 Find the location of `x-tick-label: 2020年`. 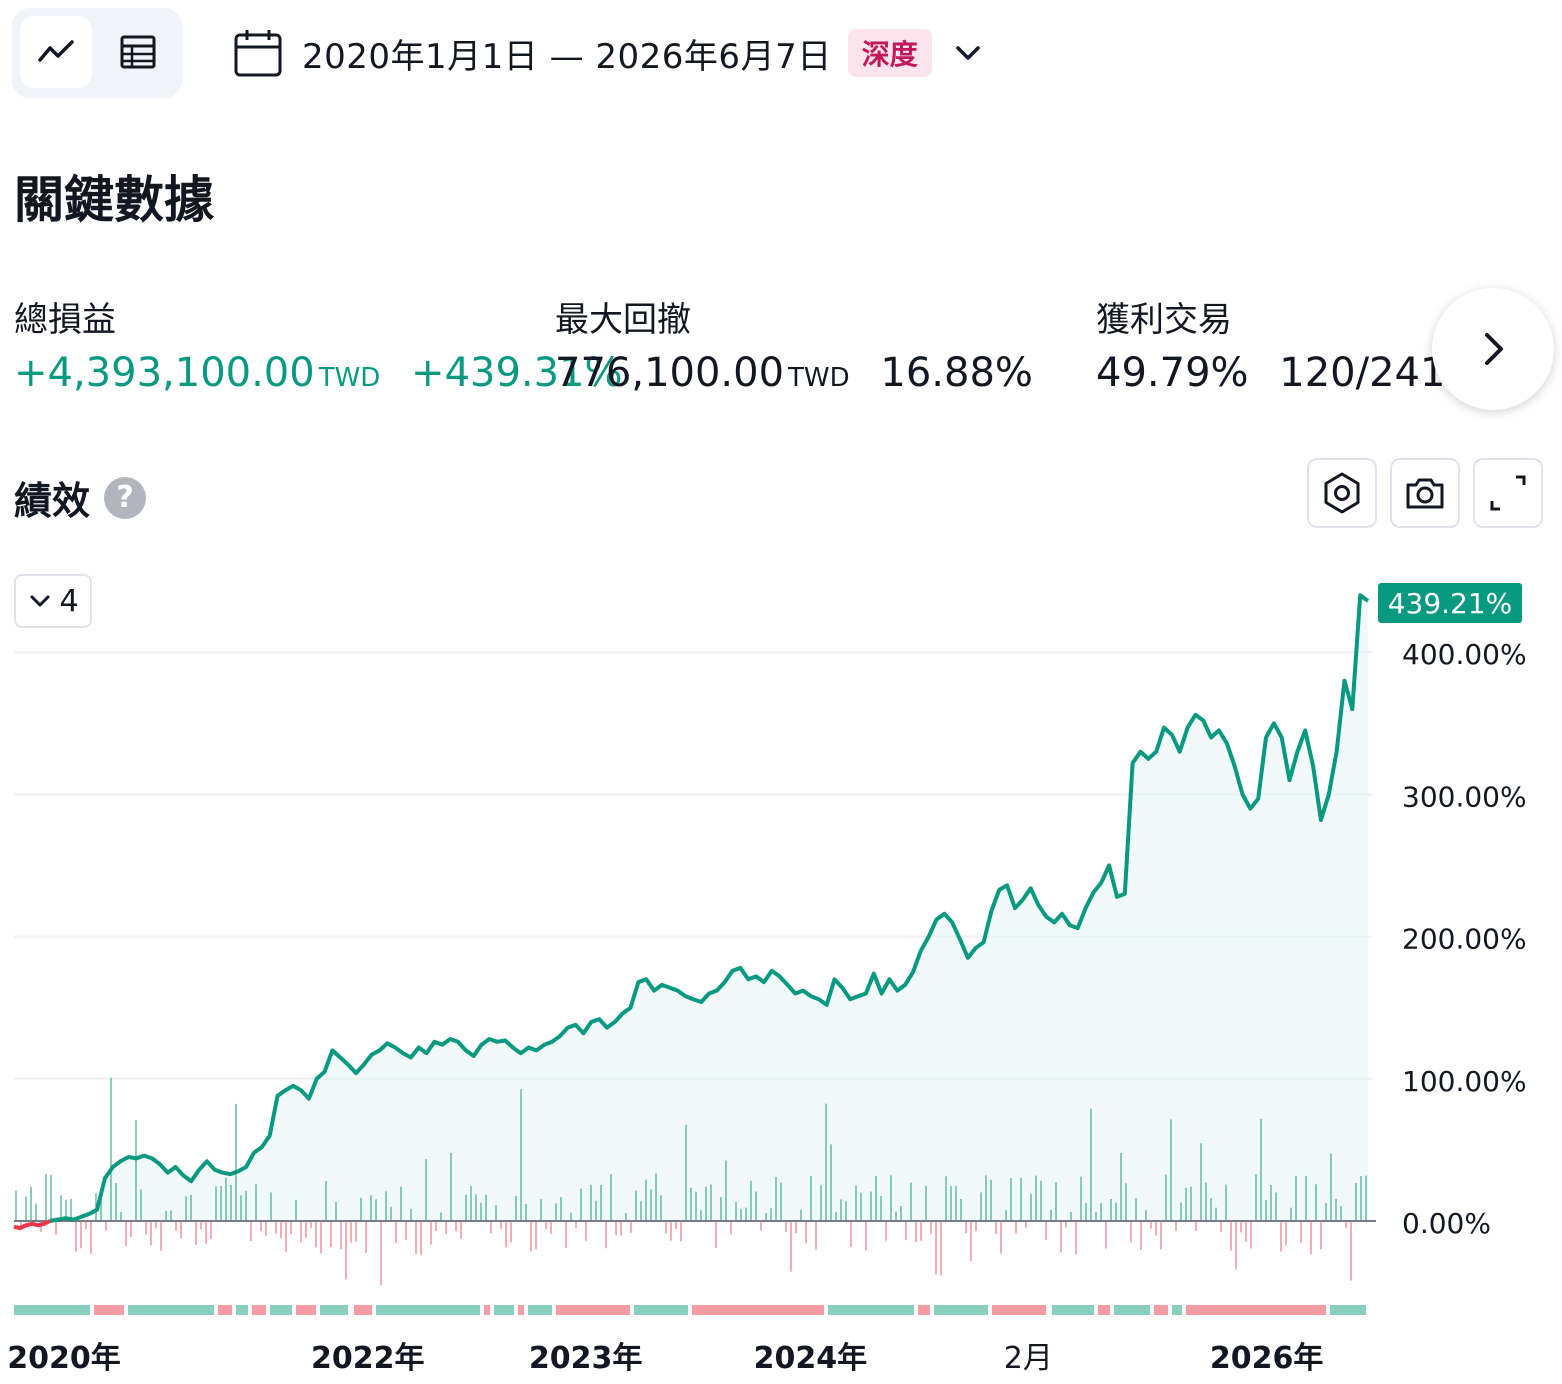

x-tick-label: 2020年 is located at coordinates (64, 1358).